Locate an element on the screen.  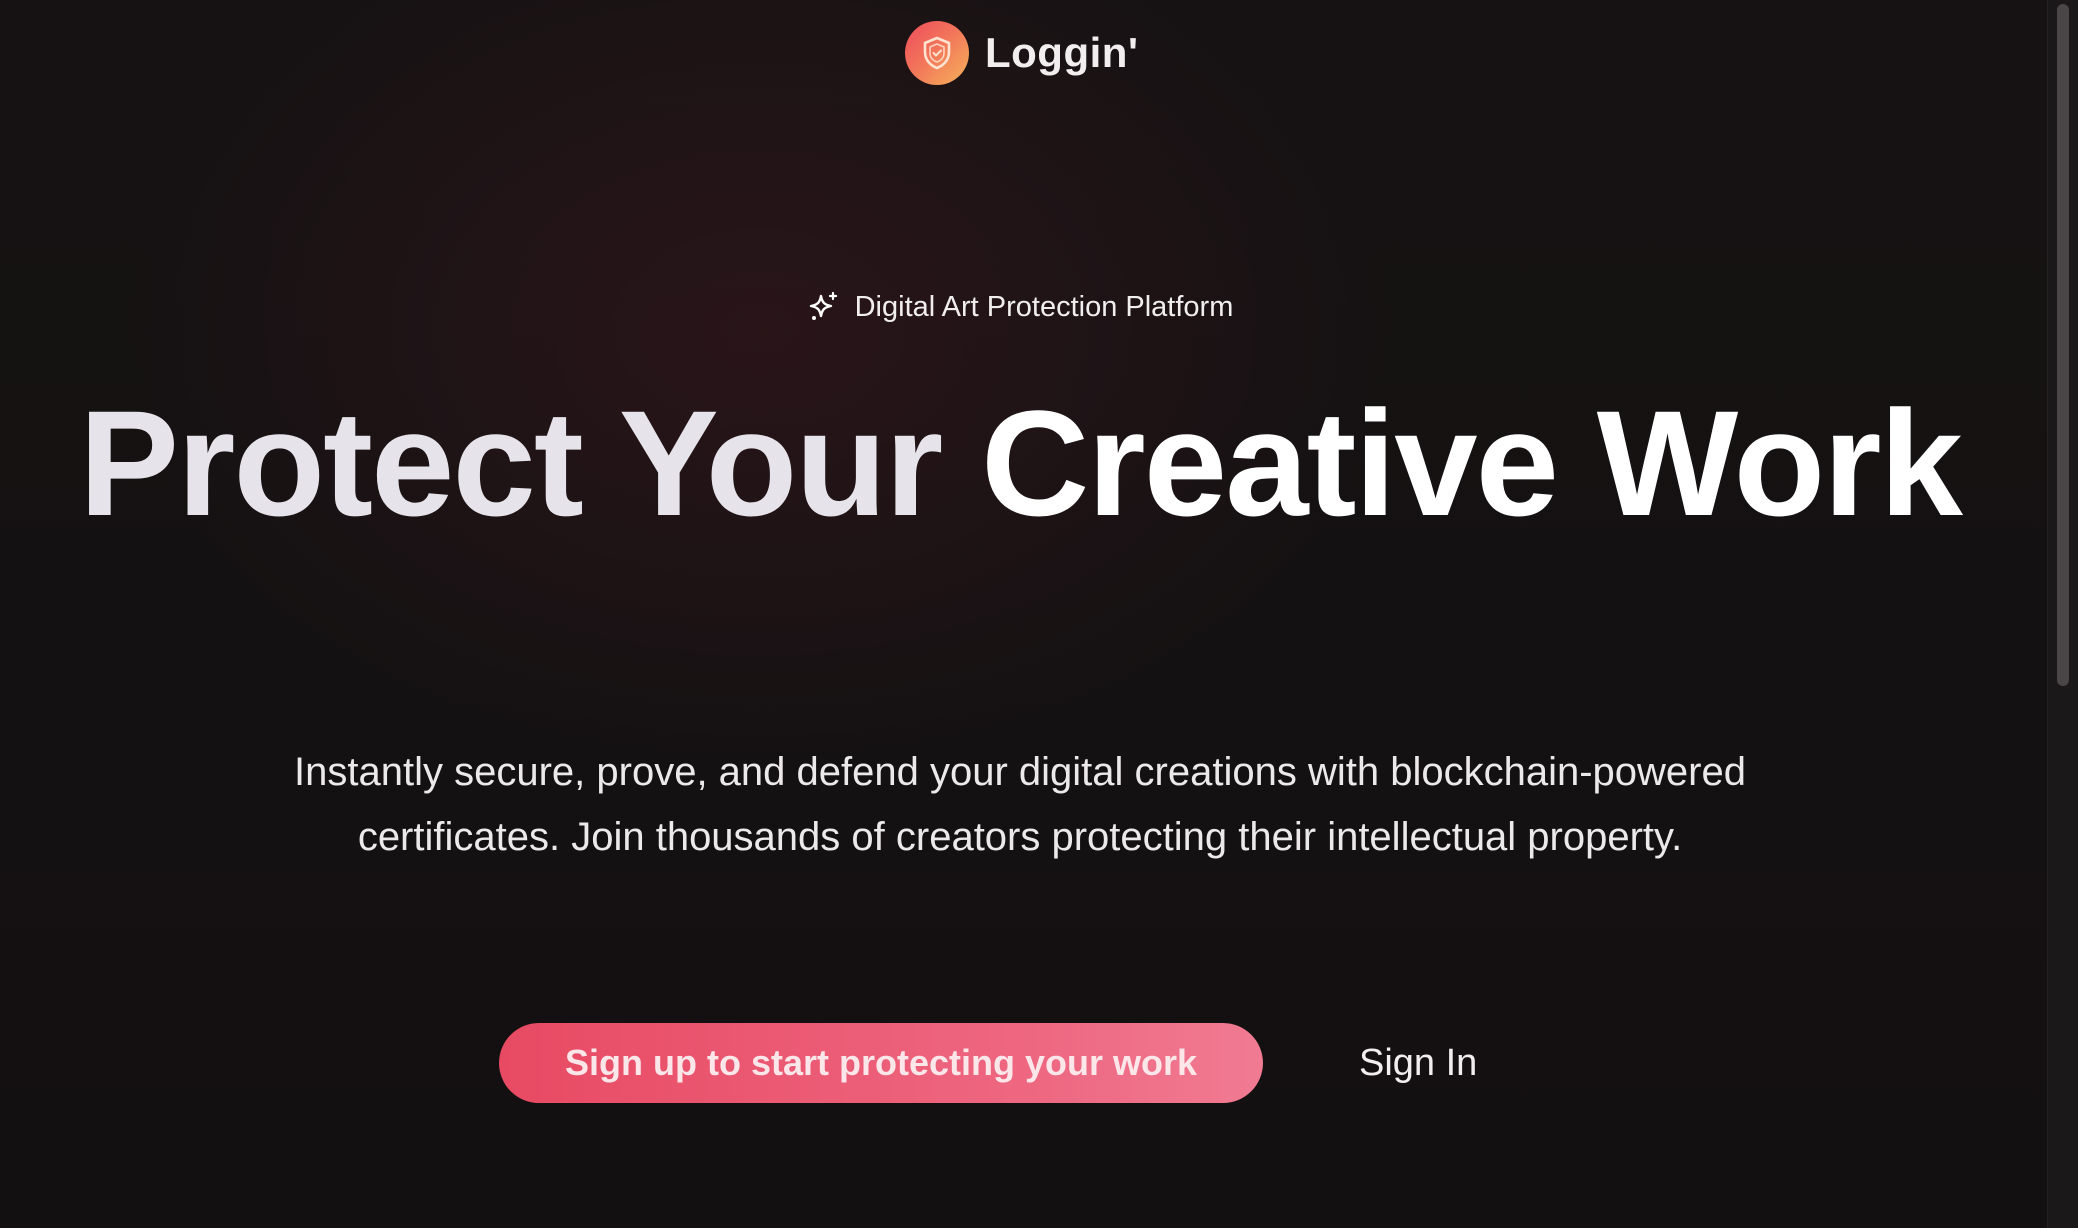
site-header: Loggin' is located at coordinates (1021, 53).